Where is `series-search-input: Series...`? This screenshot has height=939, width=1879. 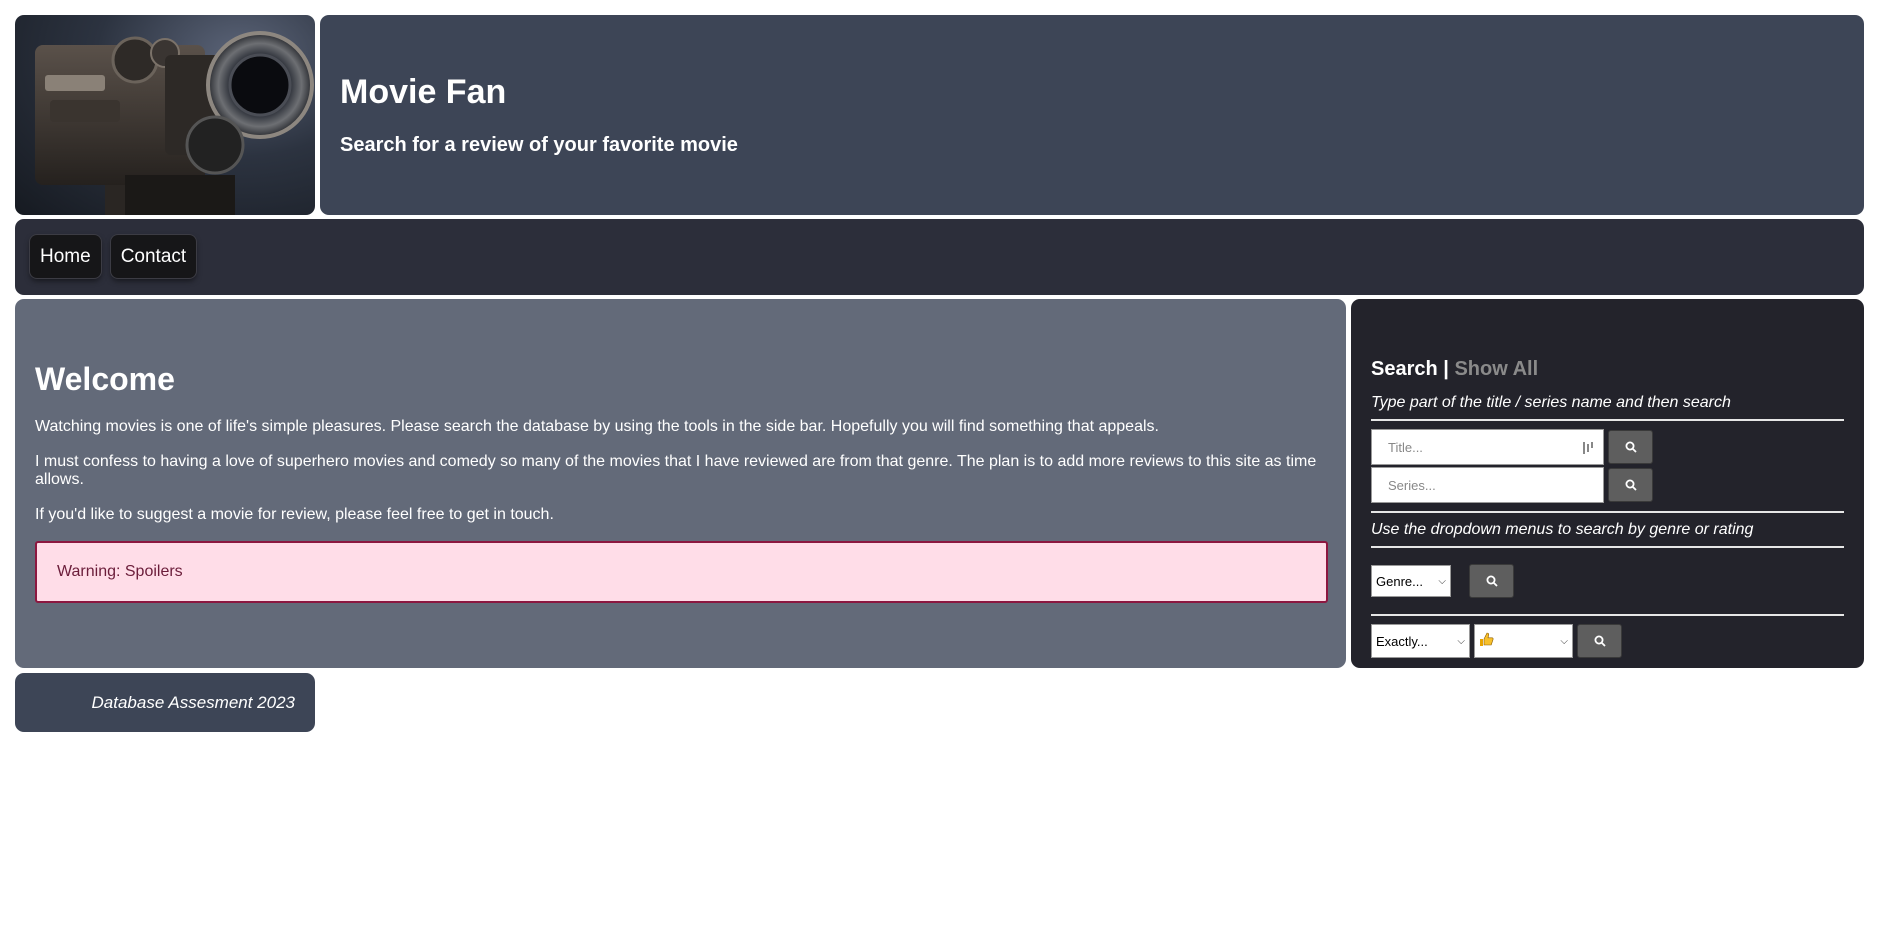
series-search-input: Series... is located at coordinates (1487, 485).